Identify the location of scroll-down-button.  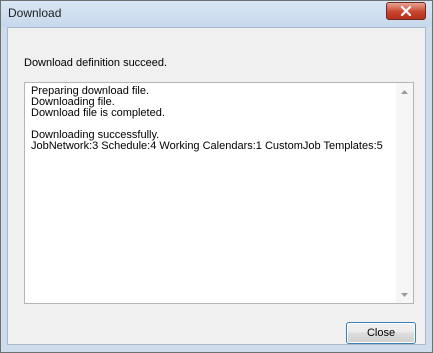
(404, 294).